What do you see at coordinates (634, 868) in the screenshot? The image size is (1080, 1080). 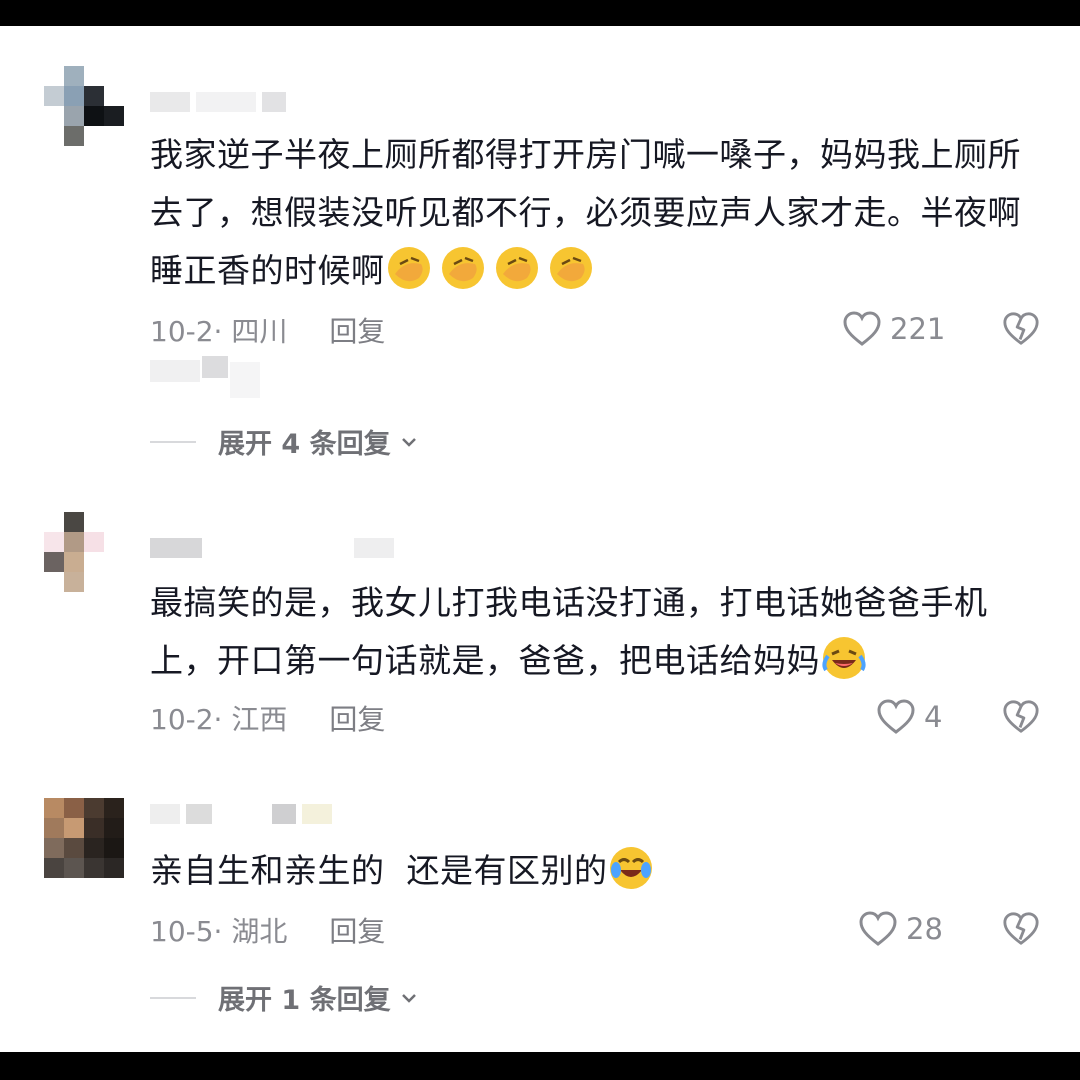 I see `tears-of-joy-icon` at bounding box center [634, 868].